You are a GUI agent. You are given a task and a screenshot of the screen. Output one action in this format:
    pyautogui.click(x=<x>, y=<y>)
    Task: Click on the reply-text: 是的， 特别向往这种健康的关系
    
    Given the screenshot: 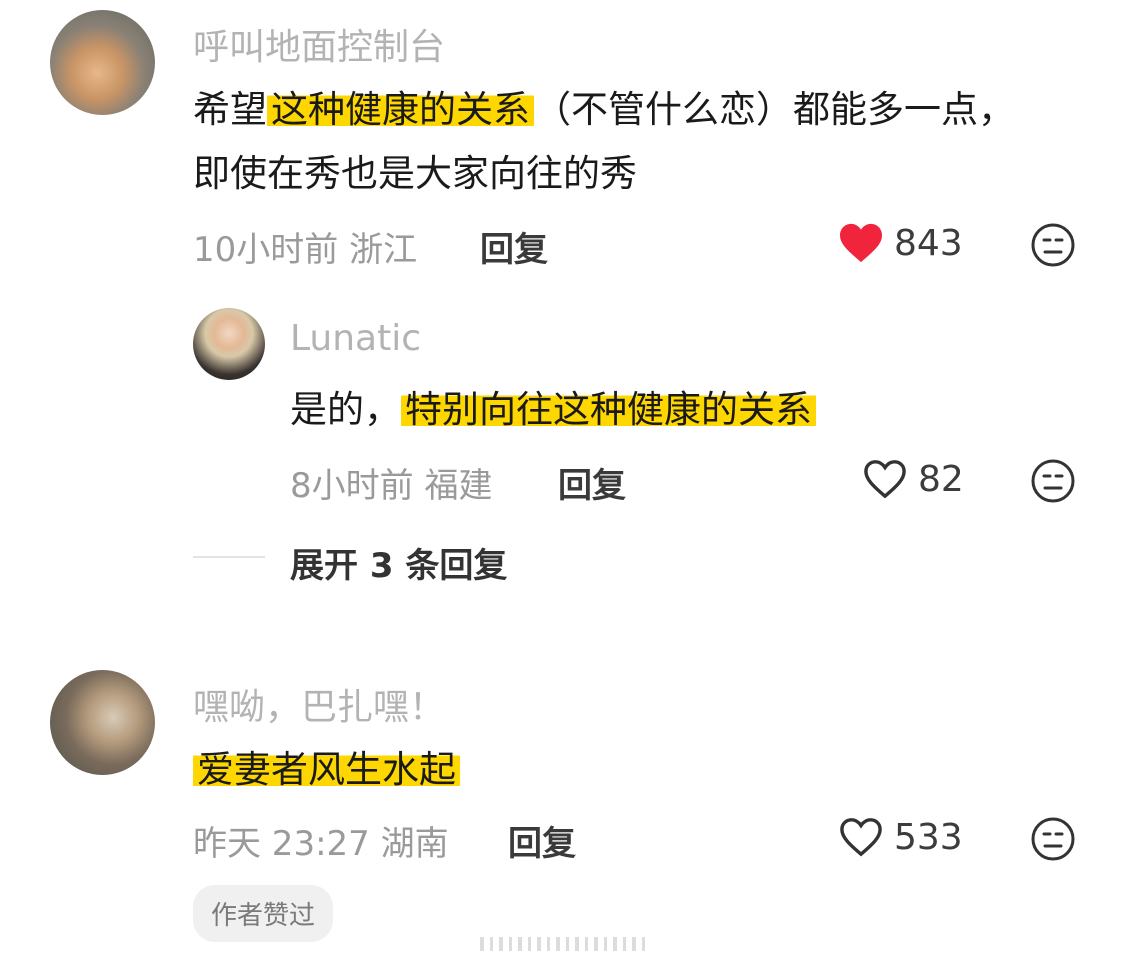 What is the action you would take?
    pyautogui.click(x=553, y=410)
    